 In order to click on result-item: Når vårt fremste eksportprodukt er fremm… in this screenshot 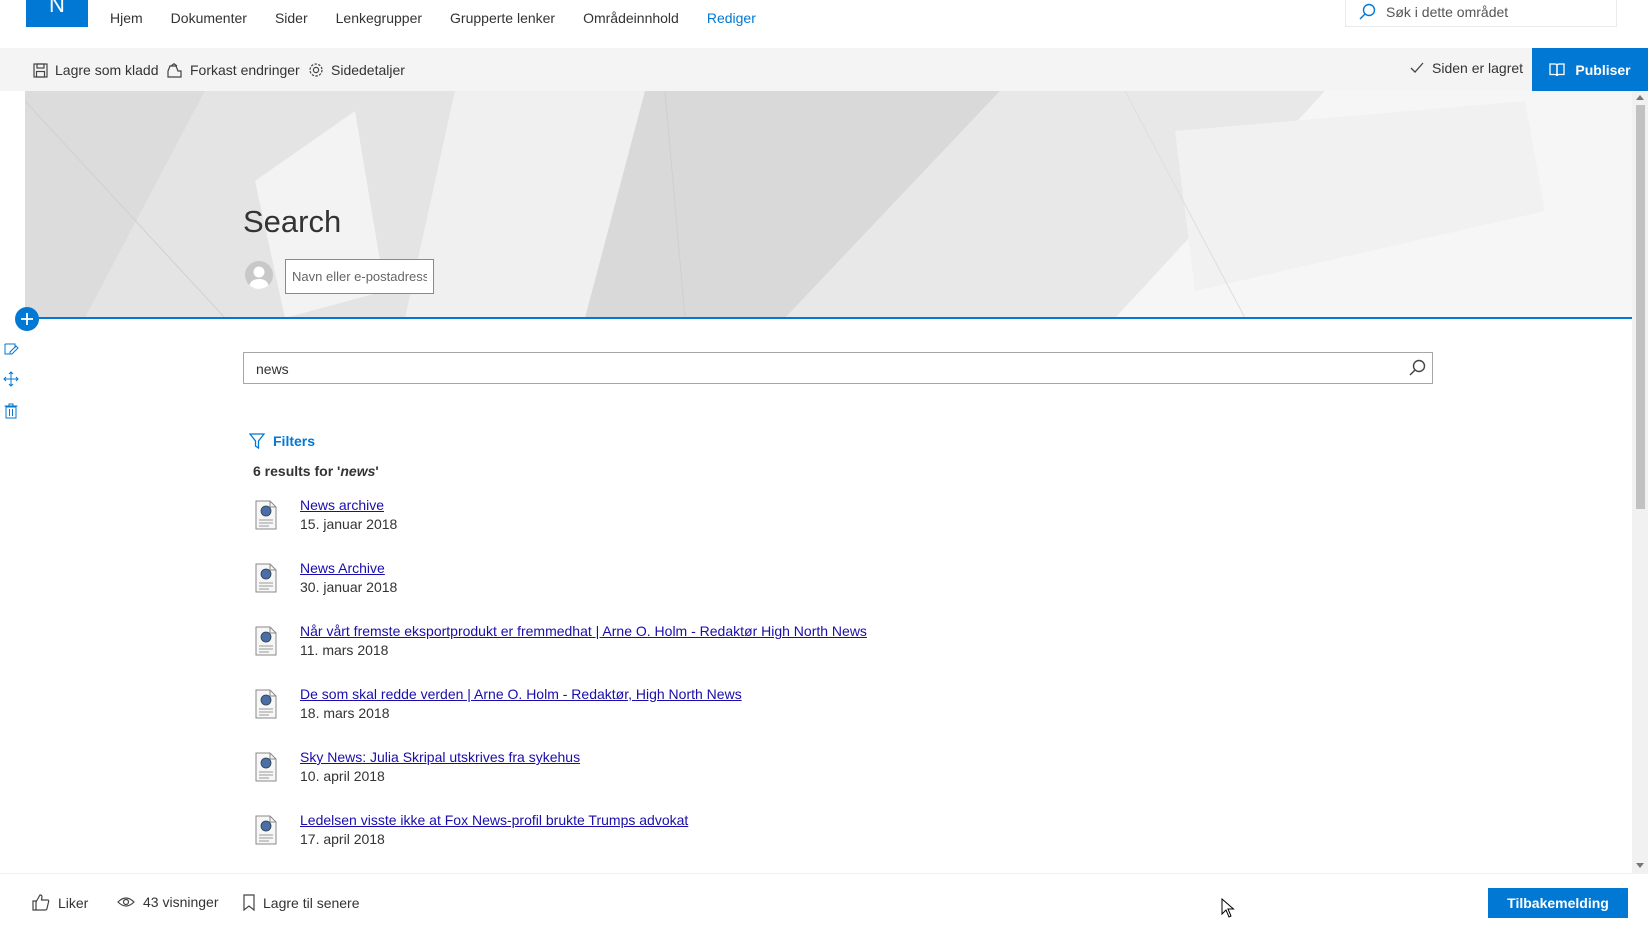, I will do `click(705, 654)`.